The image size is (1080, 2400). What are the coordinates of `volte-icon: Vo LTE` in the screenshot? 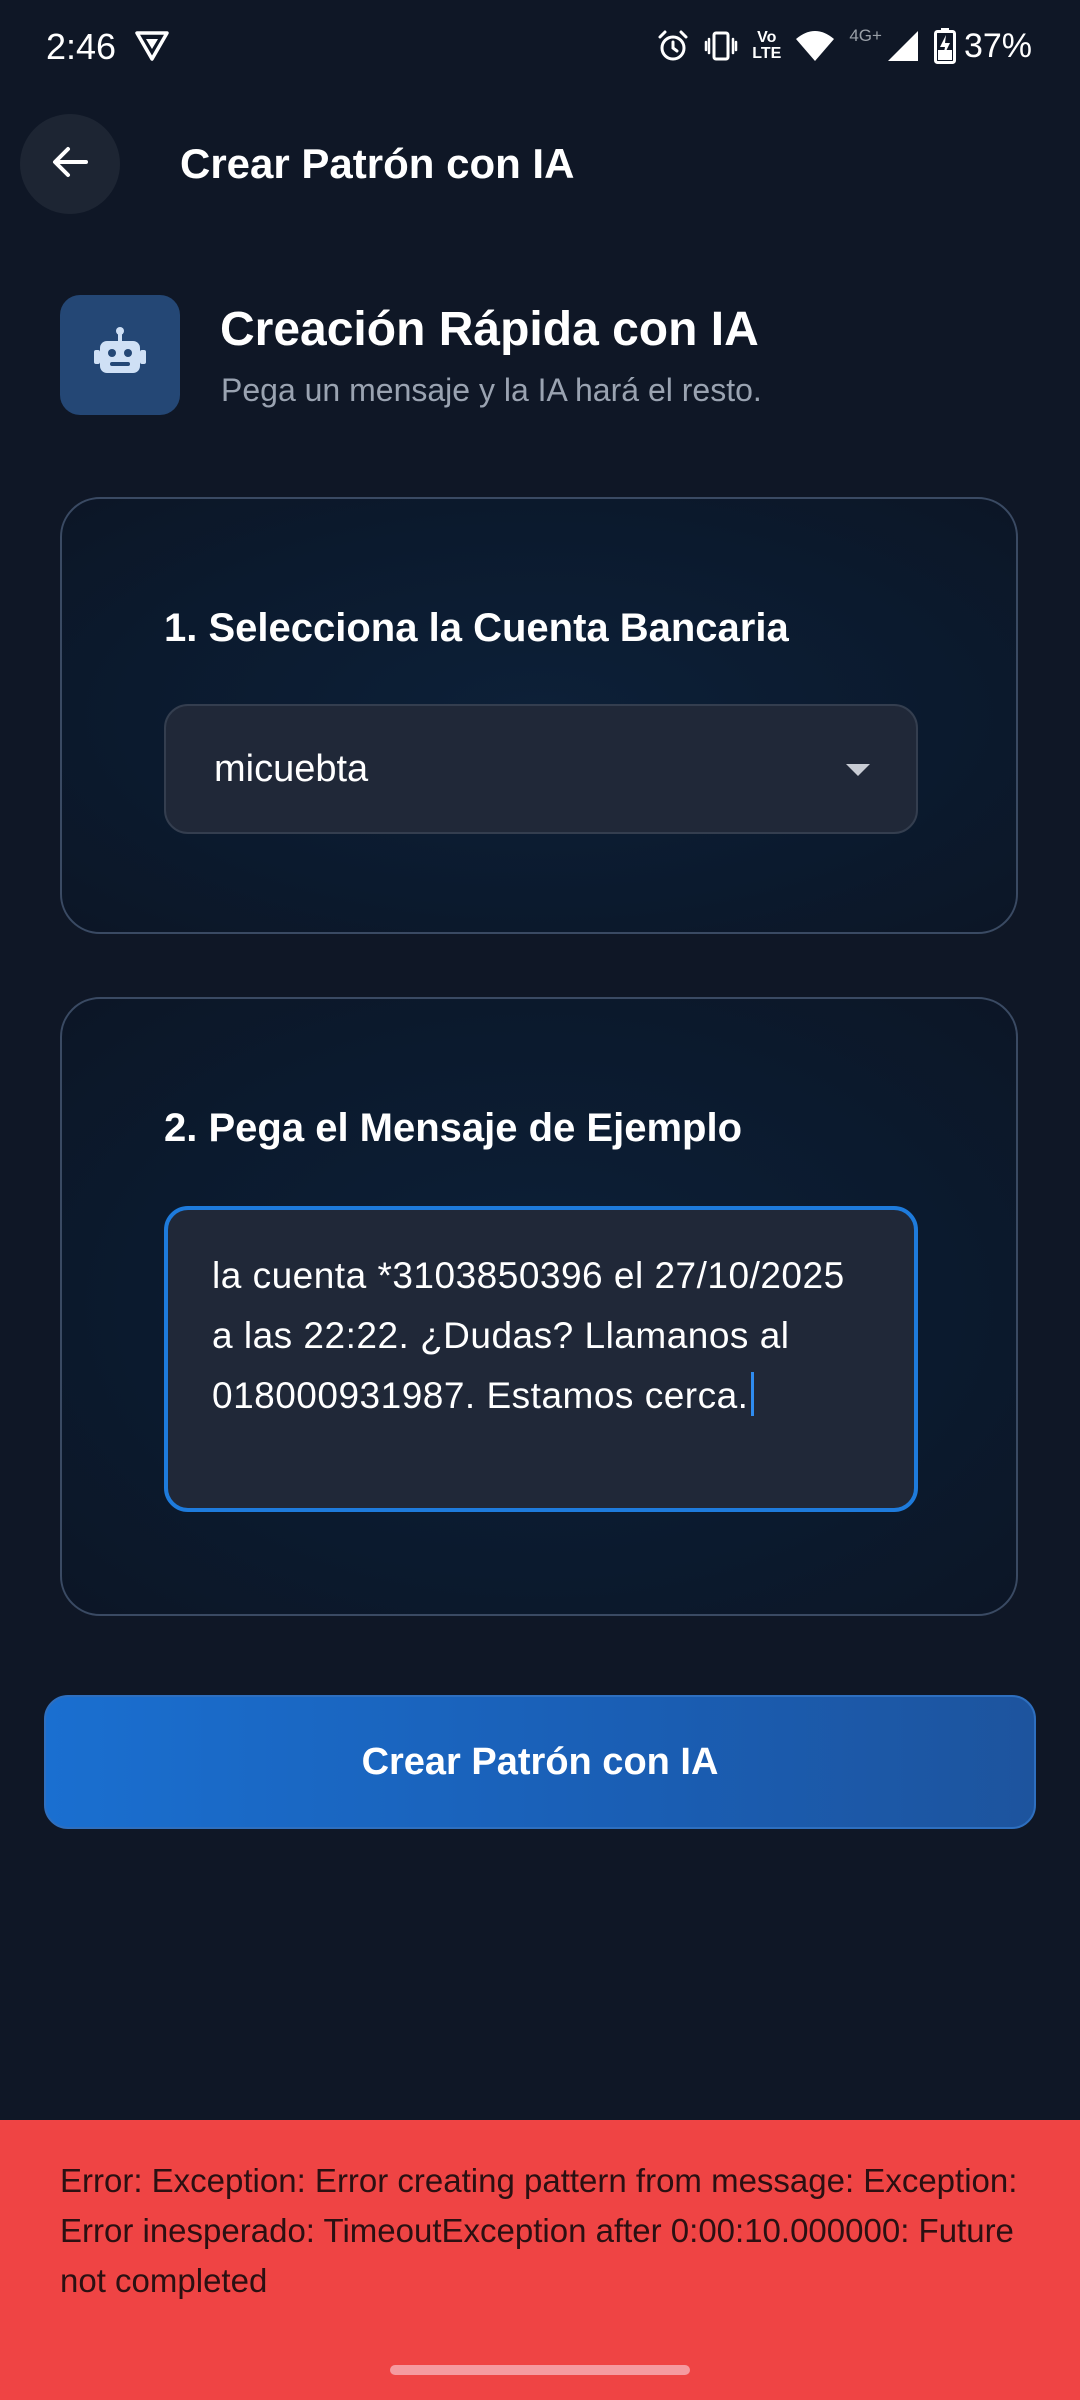 It's located at (766, 46).